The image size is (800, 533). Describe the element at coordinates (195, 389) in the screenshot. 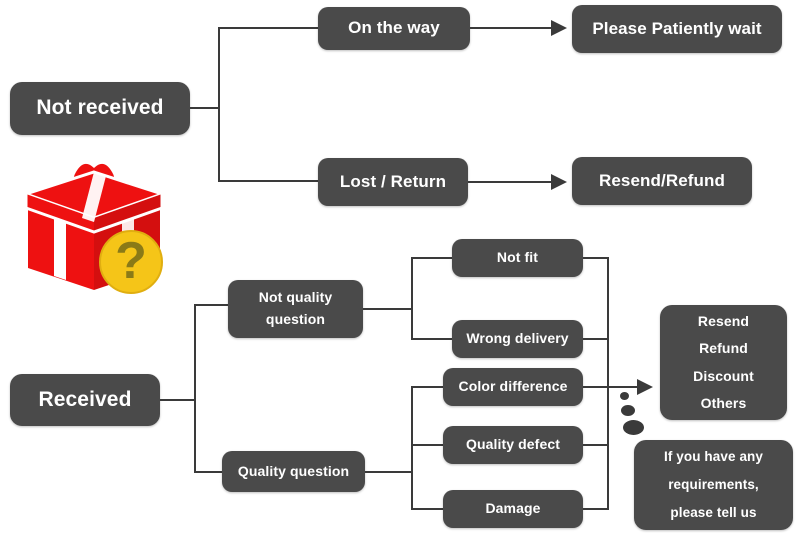

I see `connector-received-branch-bar` at that location.